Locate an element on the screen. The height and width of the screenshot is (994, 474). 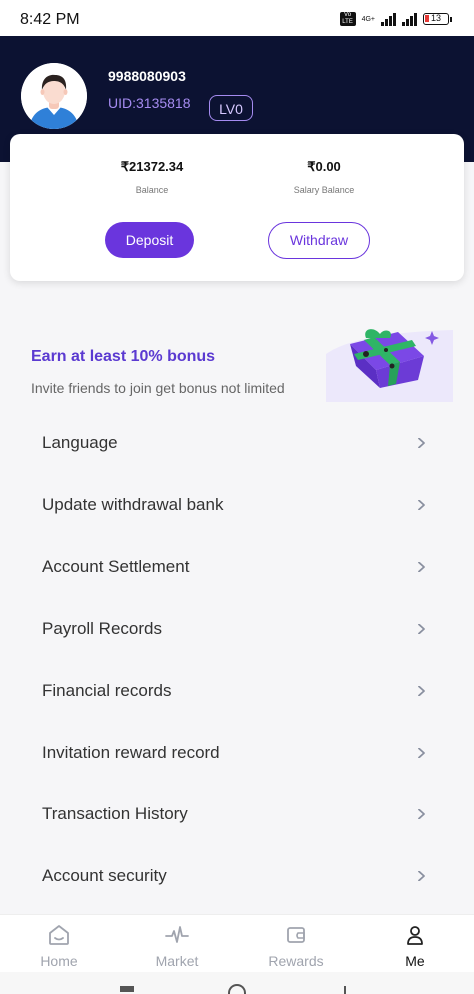
deposit-button: Deposit is located at coordinates (149, 240).